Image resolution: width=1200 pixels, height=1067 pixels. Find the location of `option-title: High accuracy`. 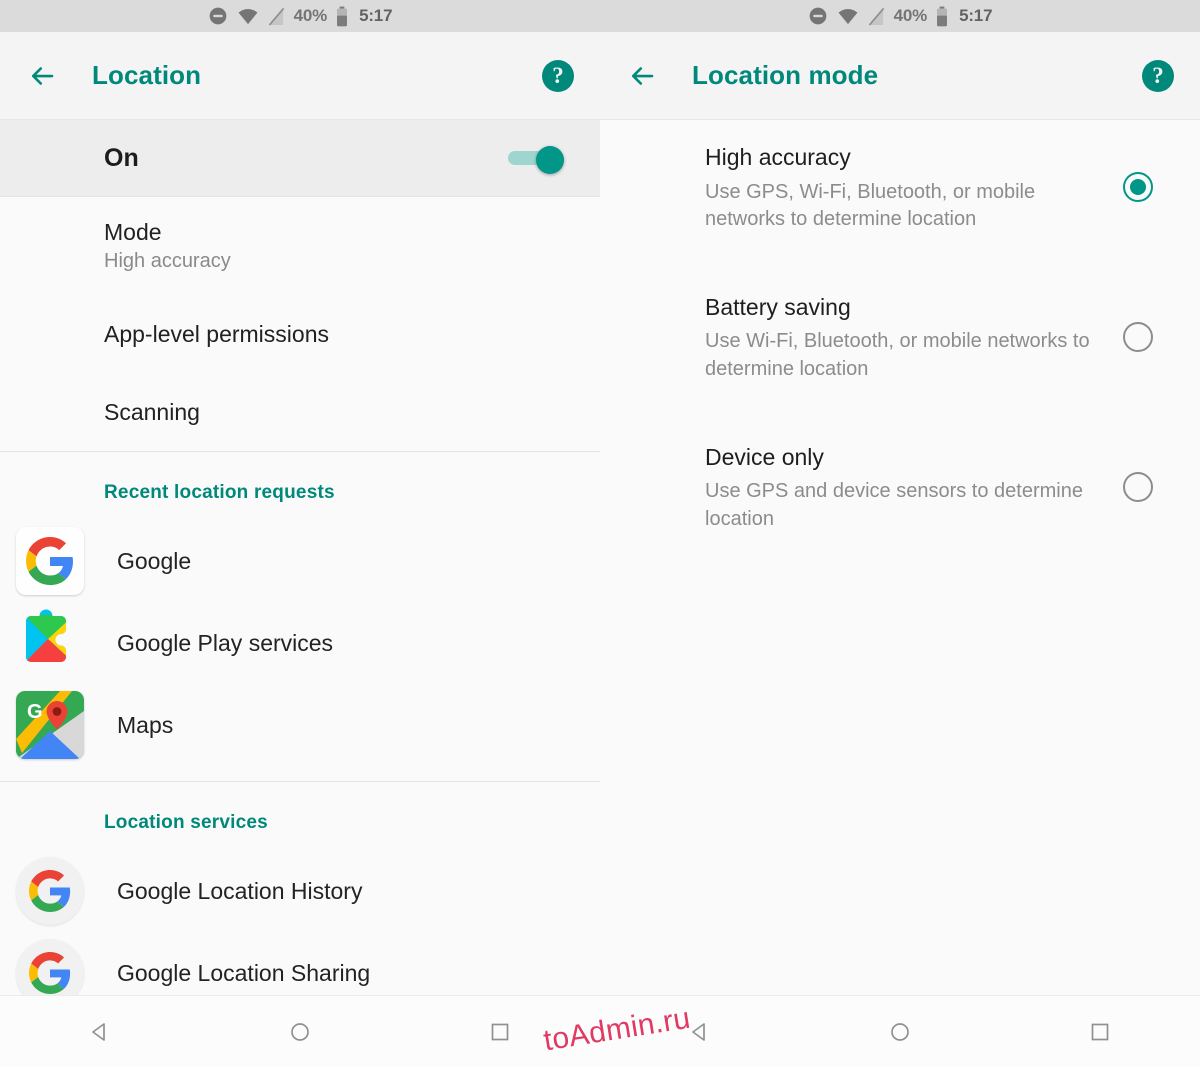

option-title: High accuracy is located at coordinates (778, 157).